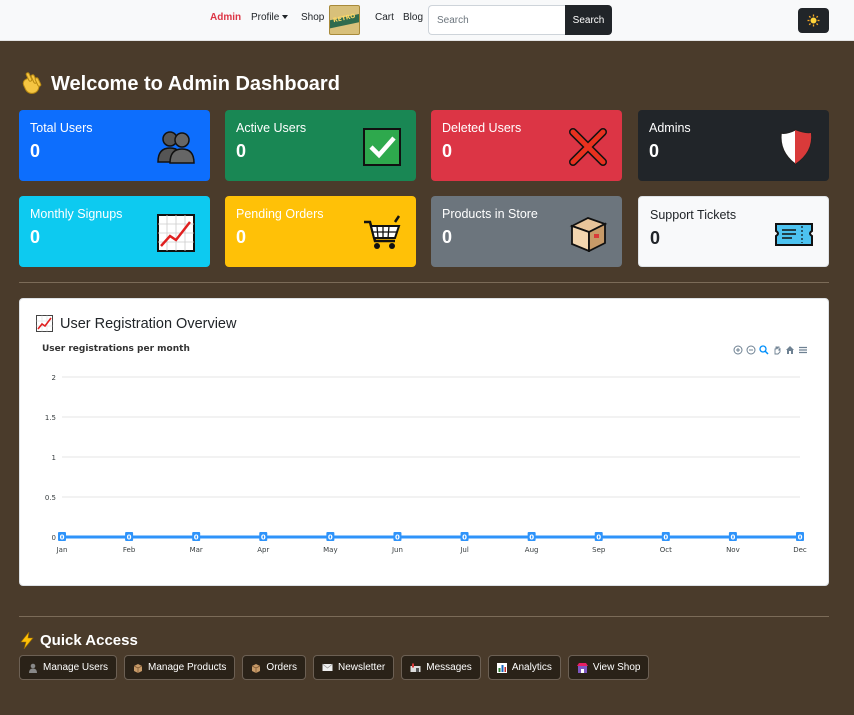 The image size is (854, 715). I want to click on messages-button: Messages, so click(441, 667).